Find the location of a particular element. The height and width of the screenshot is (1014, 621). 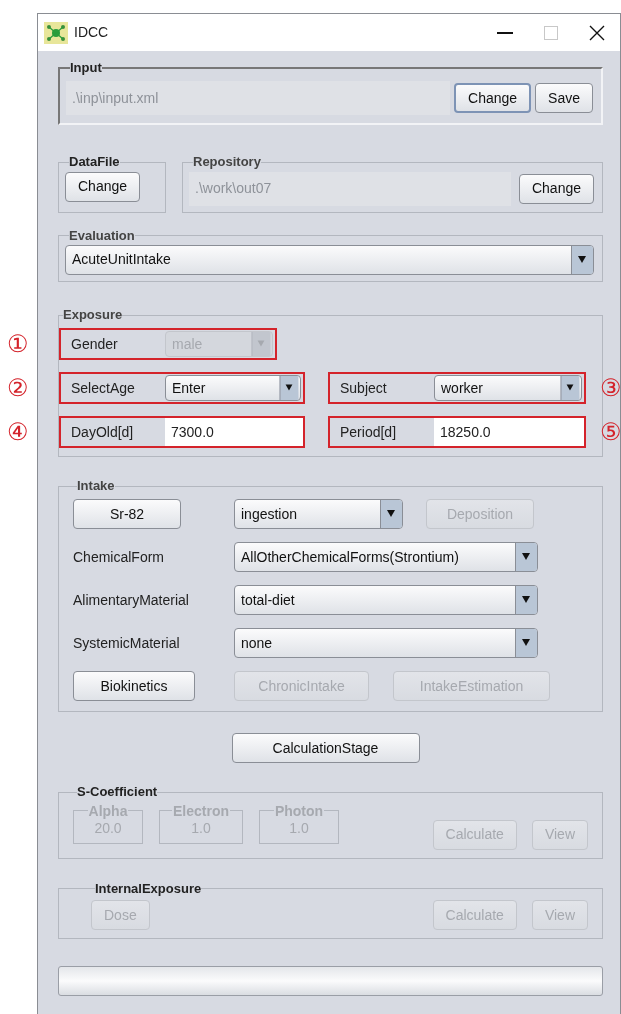

field-label: DayOld[d] is located at coordinates (102, 432).